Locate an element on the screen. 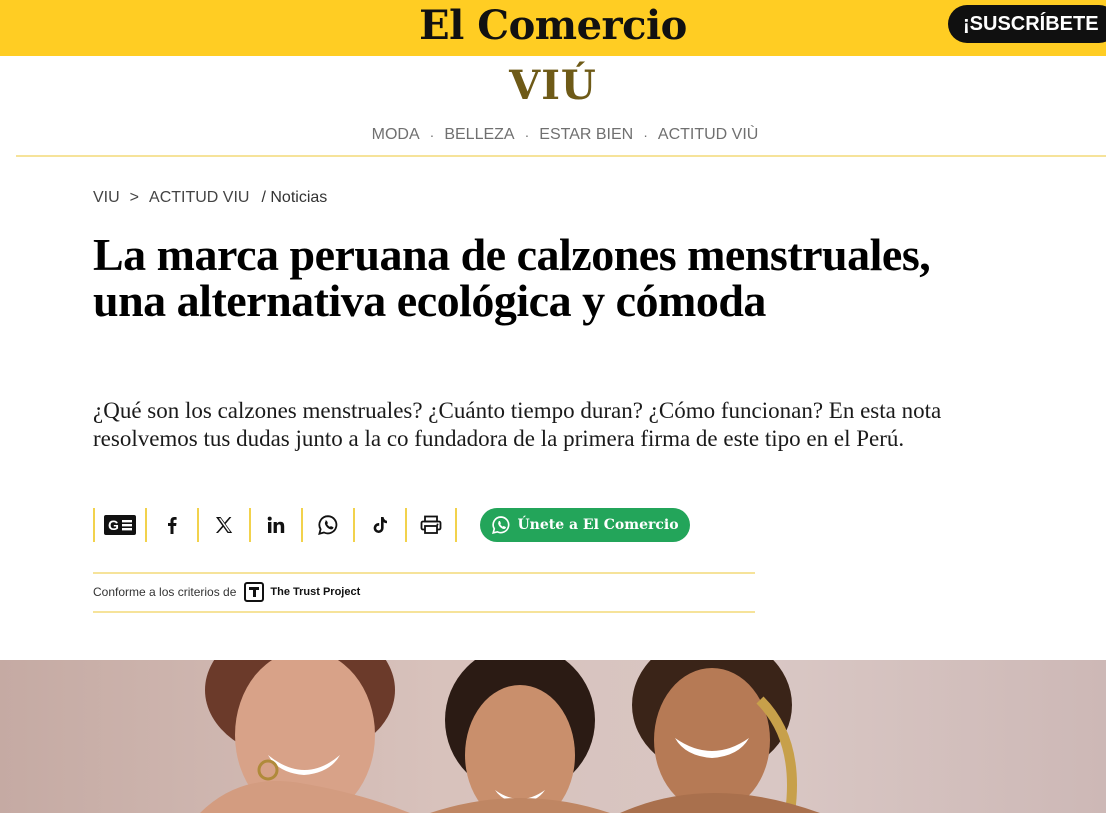 The image size is (1106, 813). brand-logo: El Comercio is located at coordinates (553, 28).